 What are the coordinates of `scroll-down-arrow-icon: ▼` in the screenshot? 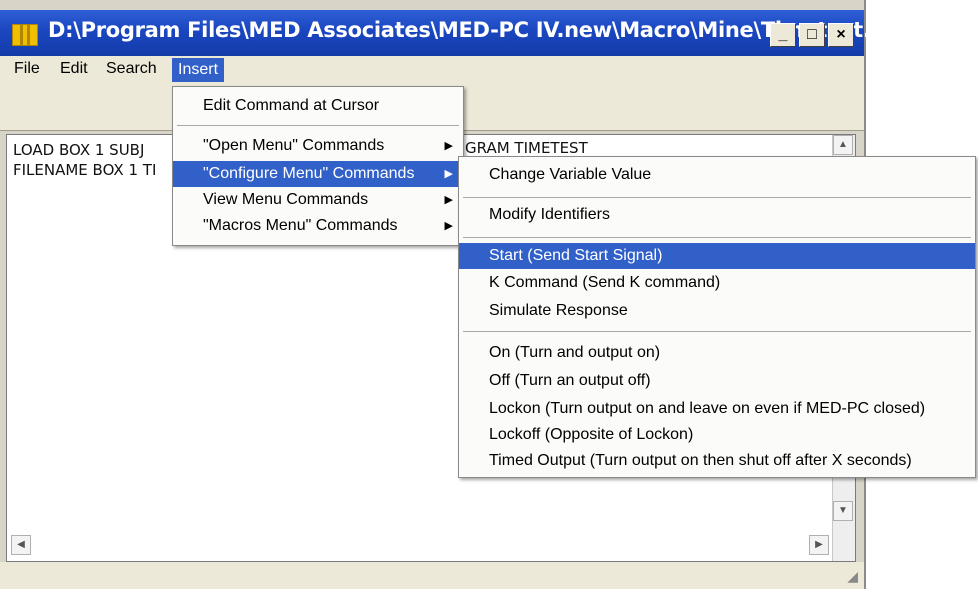 It's located at (843, 511).